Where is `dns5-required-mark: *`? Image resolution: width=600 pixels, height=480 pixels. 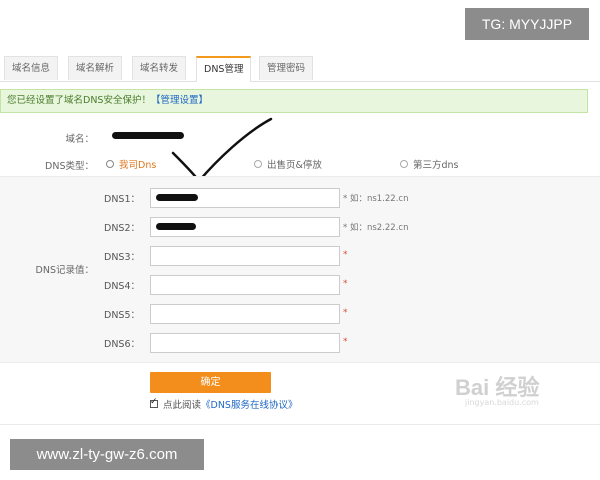 dns5-required-mark: * is located at coordinates (345, 313).